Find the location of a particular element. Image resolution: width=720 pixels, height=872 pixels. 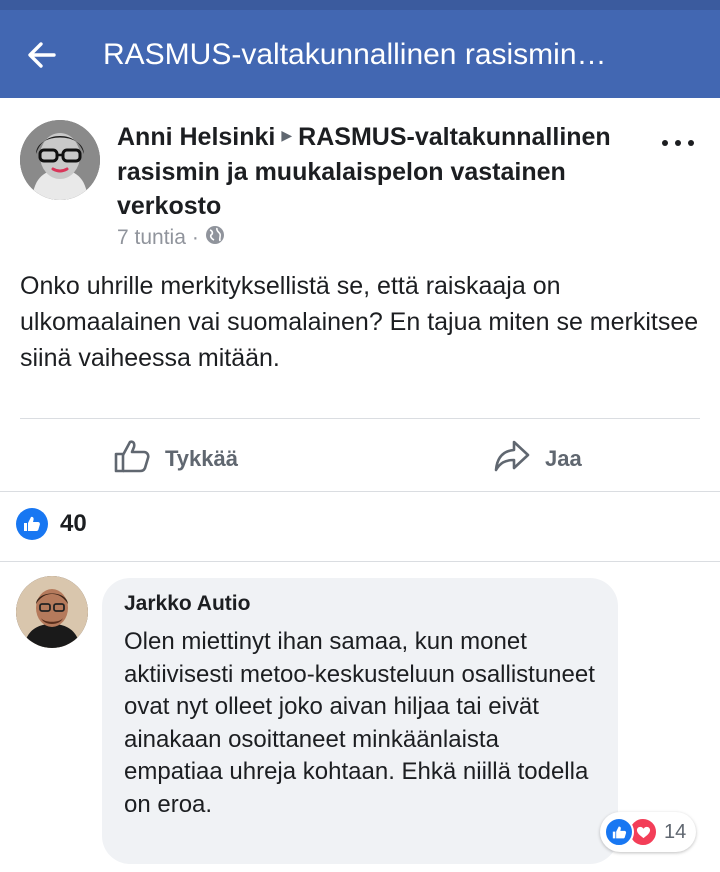

like-label: Tykkää is located at coordinates (201, 458).